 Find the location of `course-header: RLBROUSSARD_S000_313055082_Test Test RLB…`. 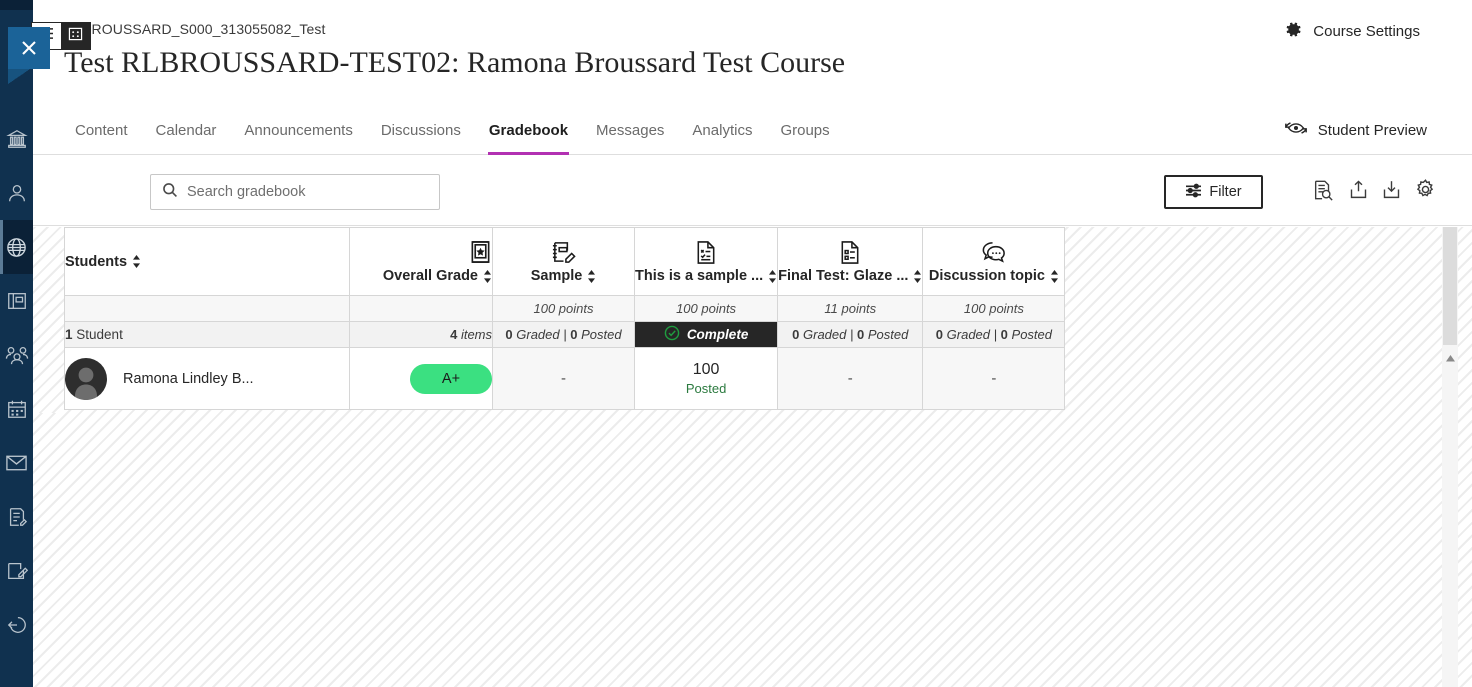

course-header: RLBROUSSARD_S000_313055082_Test Test RLB… is located at coordinates (752, 52).